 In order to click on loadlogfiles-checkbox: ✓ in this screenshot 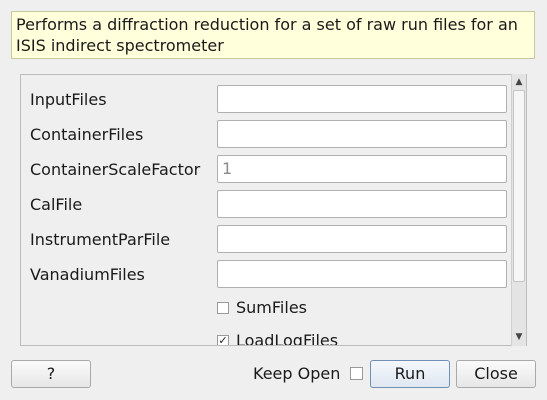, I will do `click(223, 340)`.